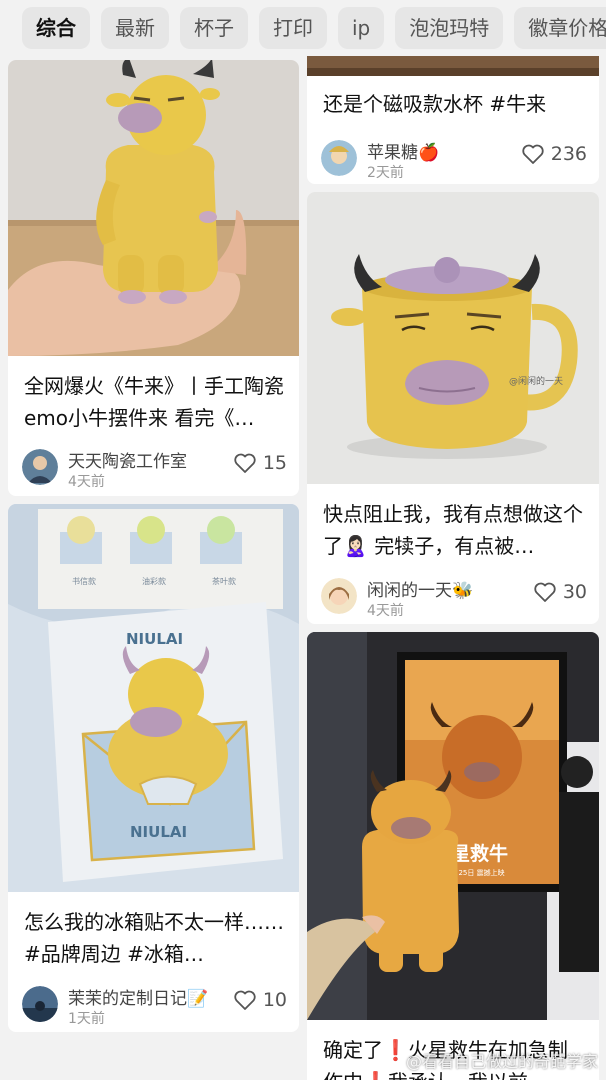 This screenshot has height=1080, width=606. Describe the element at coordinates (127, 459) in the screenshot. I see `author-name: 天天陶瓷工作室` at that location.